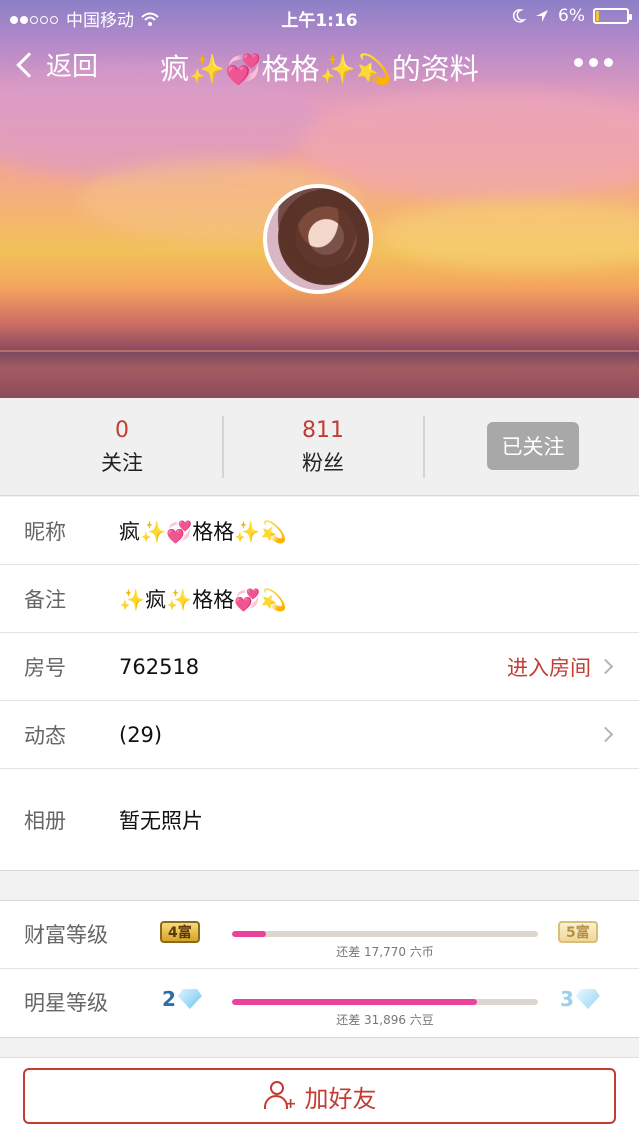 Image resolution: width=639 pixels, height=1134 pixels. What do you see at coordinates (593, 62) in the screenshot?
I see `more-options-icon` at bounding box center [593, 62].